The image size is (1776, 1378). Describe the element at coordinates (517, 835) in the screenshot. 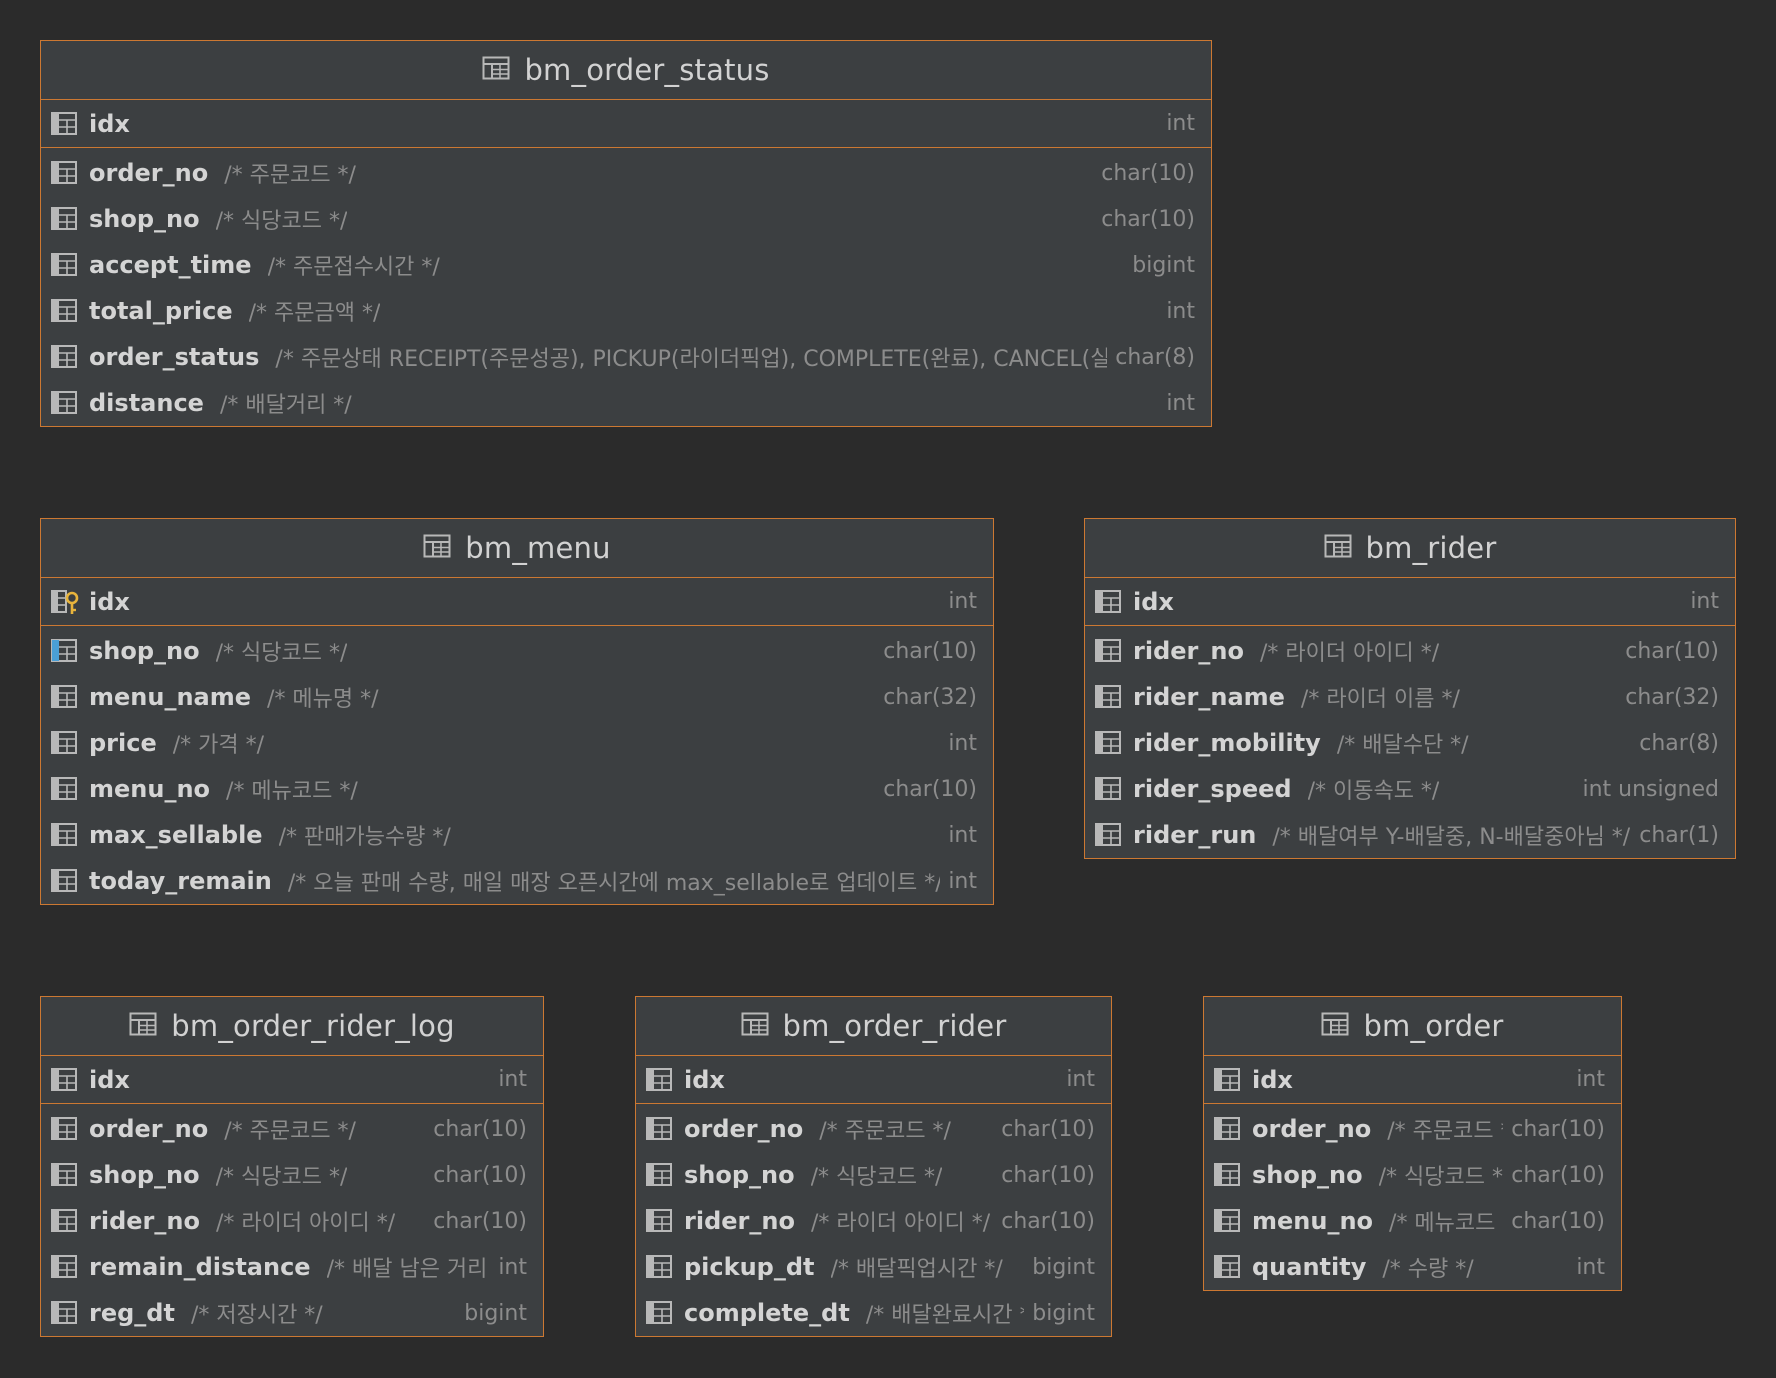

I see `column-row: max_sellable /* 판매가능수량 */ int` at that location.